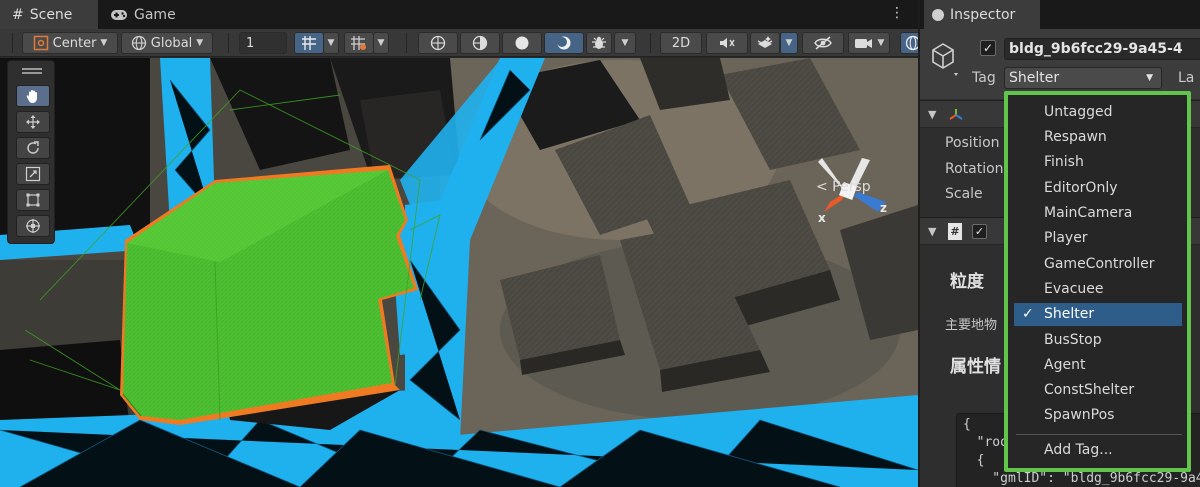  I want to click on grid-snap-toggle, so click(309, 43).